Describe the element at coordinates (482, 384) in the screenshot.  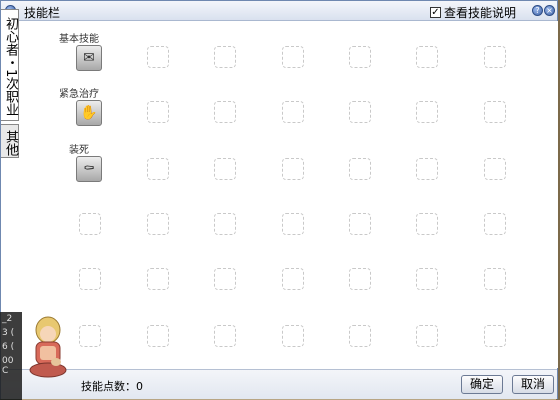
I see `confirm-button: 确定` at that location.